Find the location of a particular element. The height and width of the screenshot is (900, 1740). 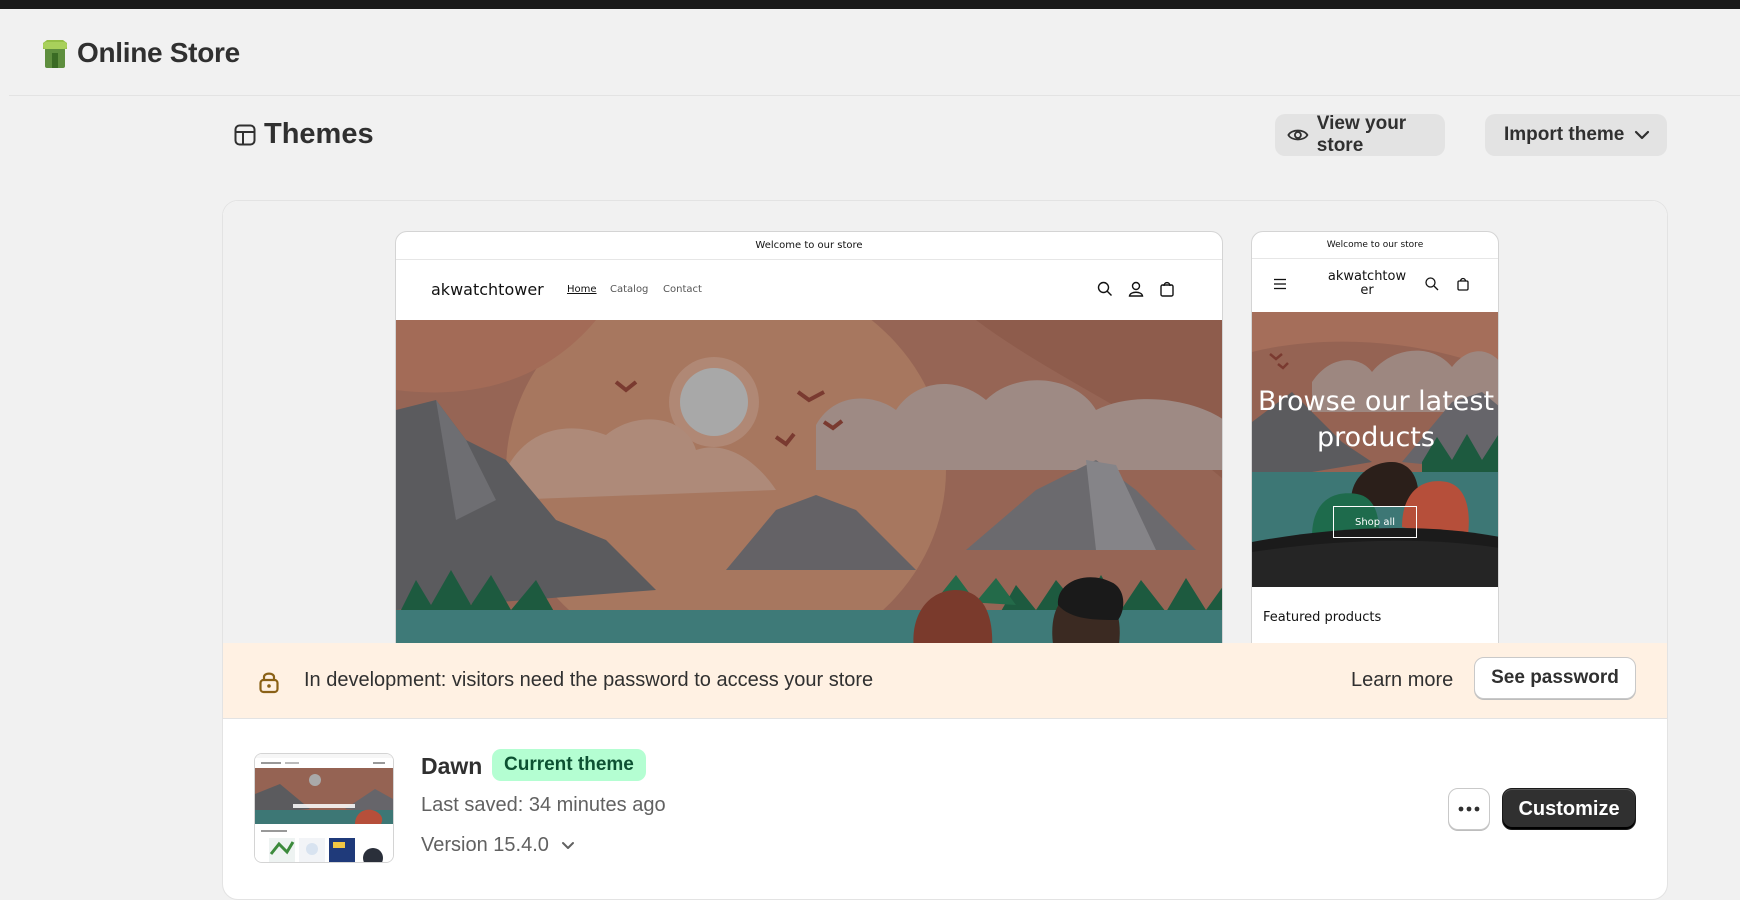

store-header: akwatchtower is located at coordinates (1375, 286).